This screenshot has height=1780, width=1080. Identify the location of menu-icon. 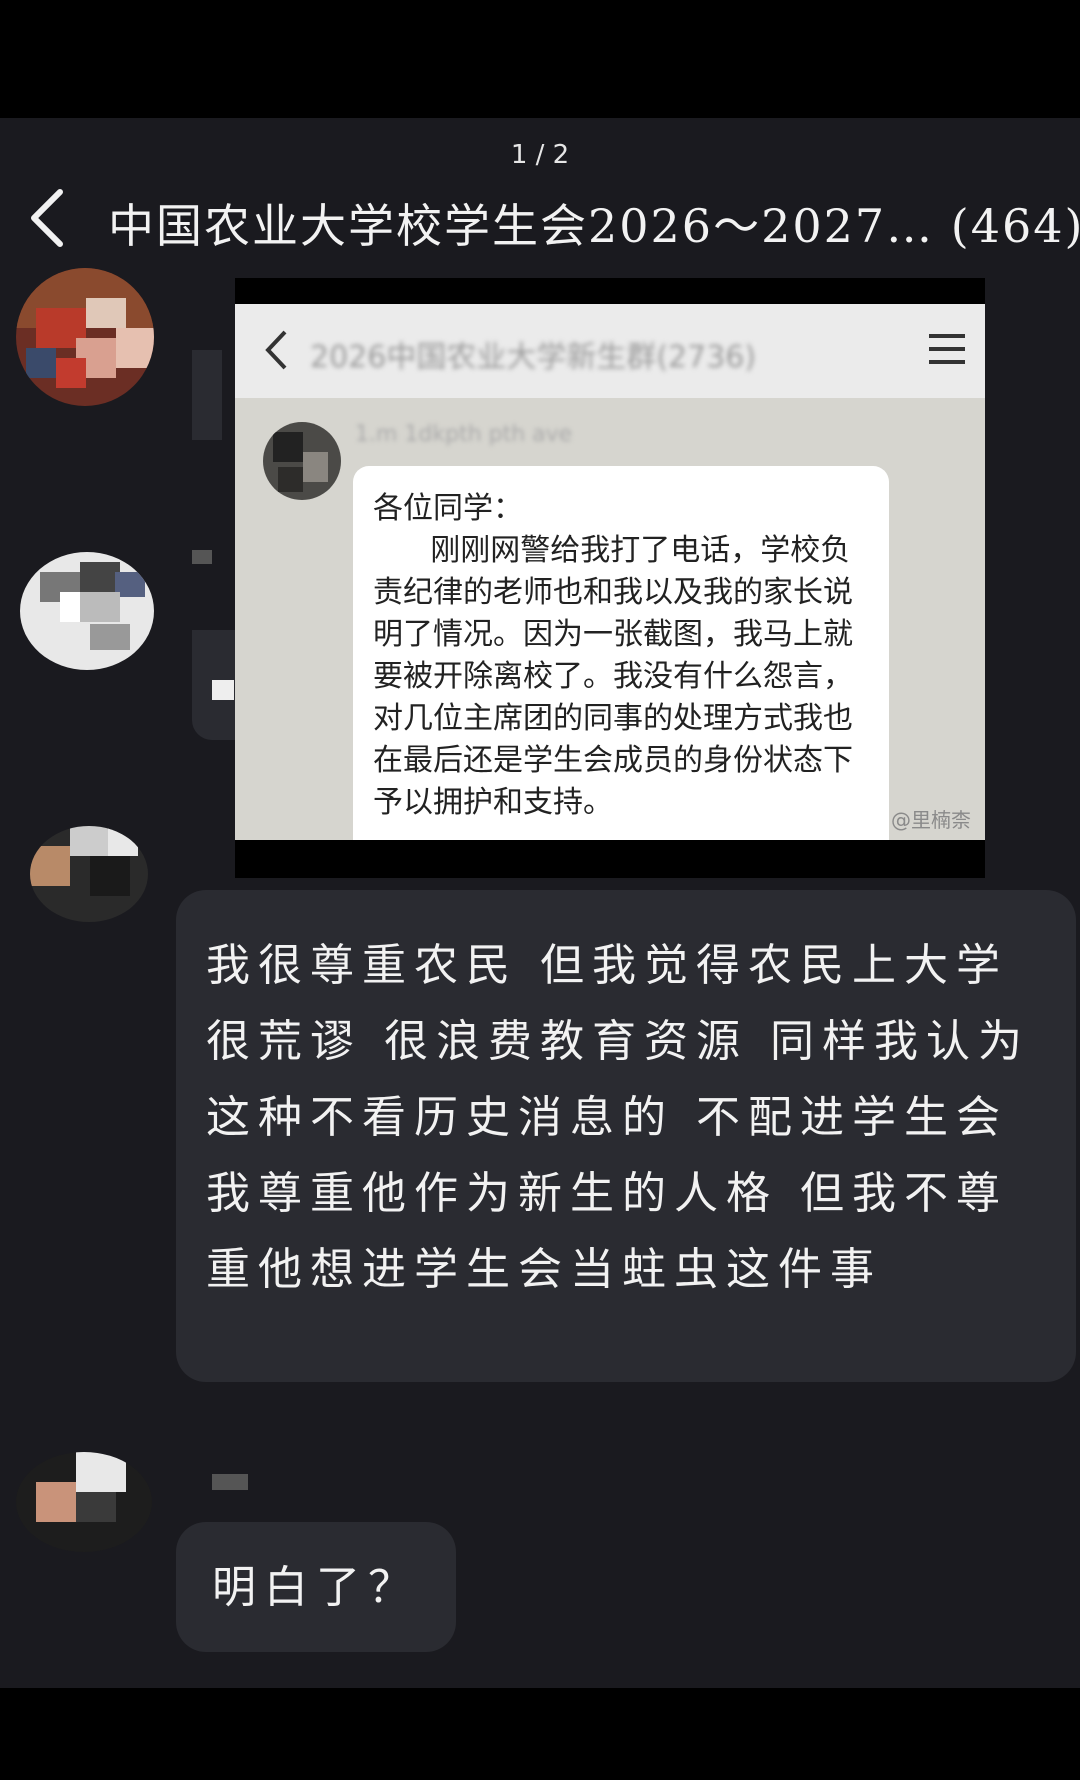
(947, 353).